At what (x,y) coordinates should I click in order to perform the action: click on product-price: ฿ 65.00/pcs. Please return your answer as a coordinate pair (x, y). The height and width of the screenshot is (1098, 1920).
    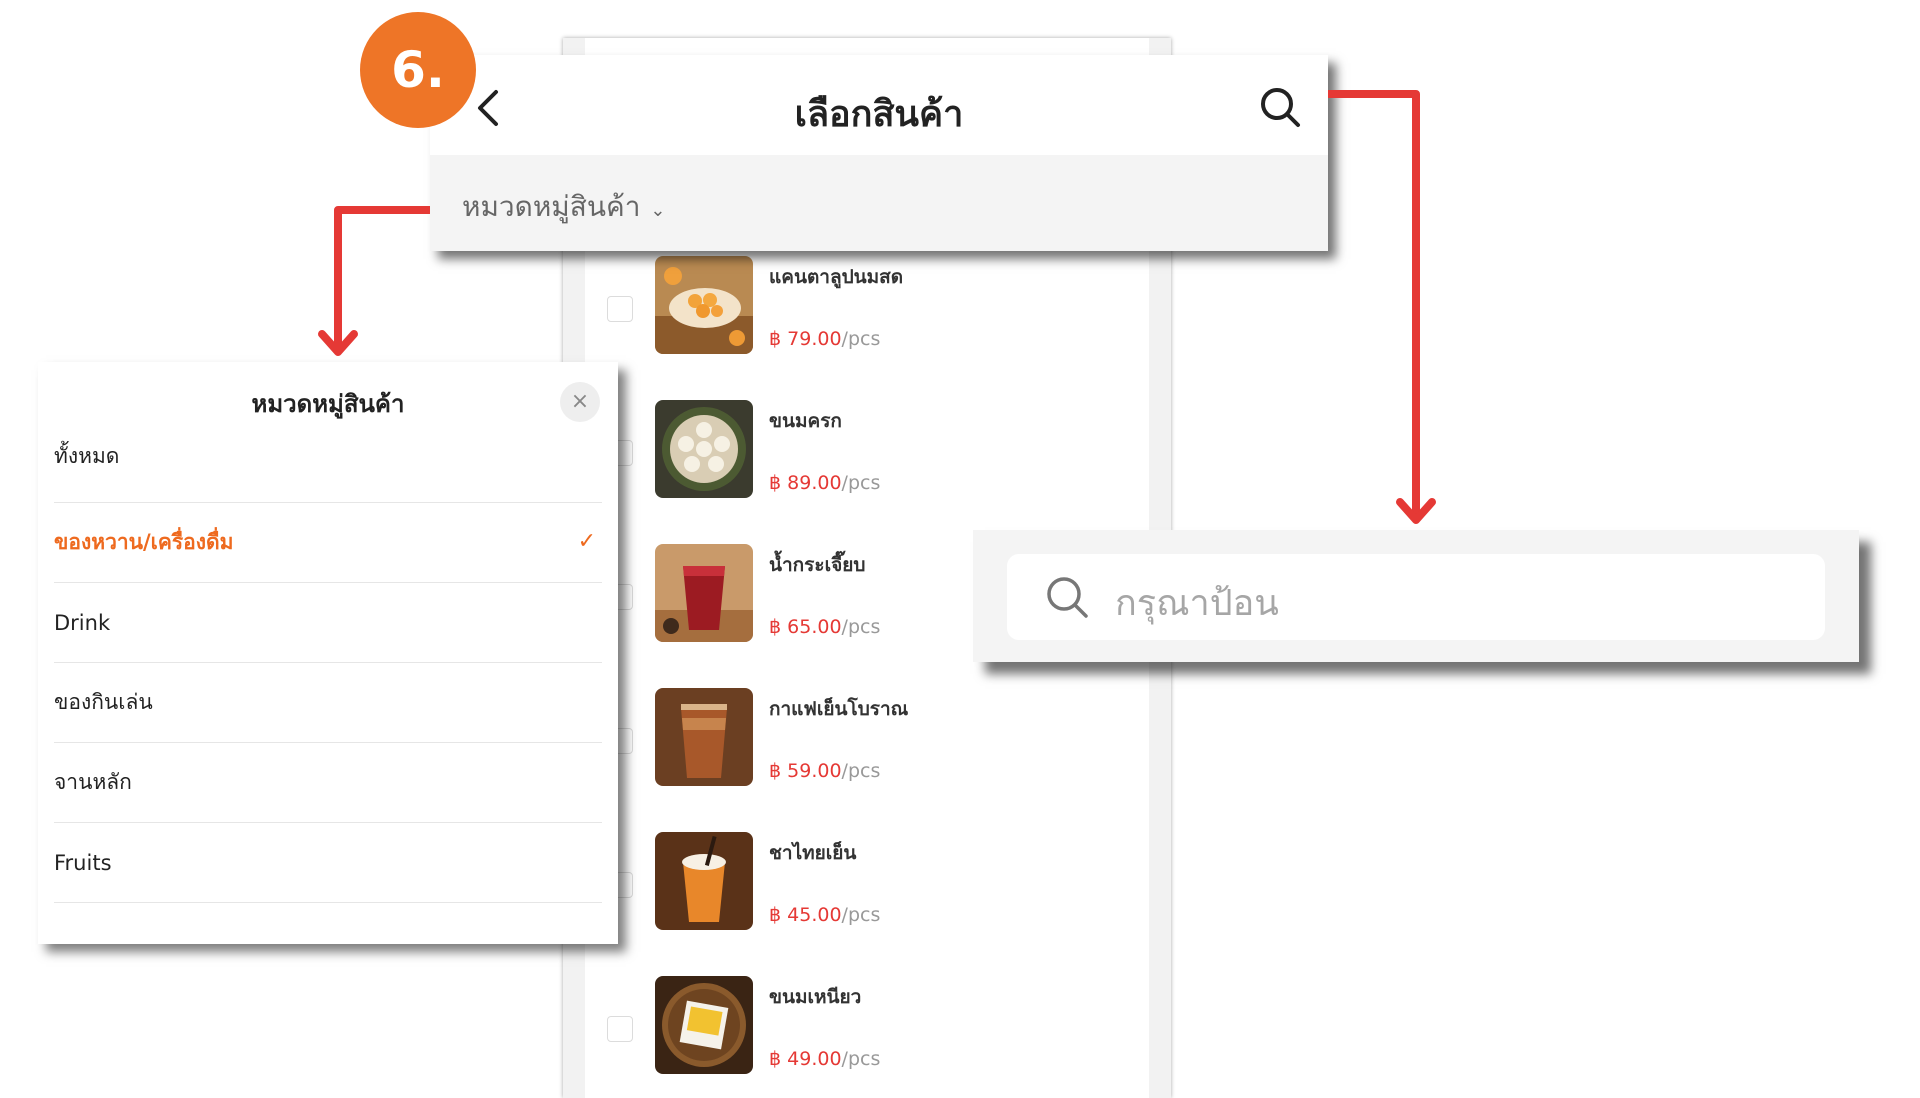
    Looking at the image, I should click on (825, 627).